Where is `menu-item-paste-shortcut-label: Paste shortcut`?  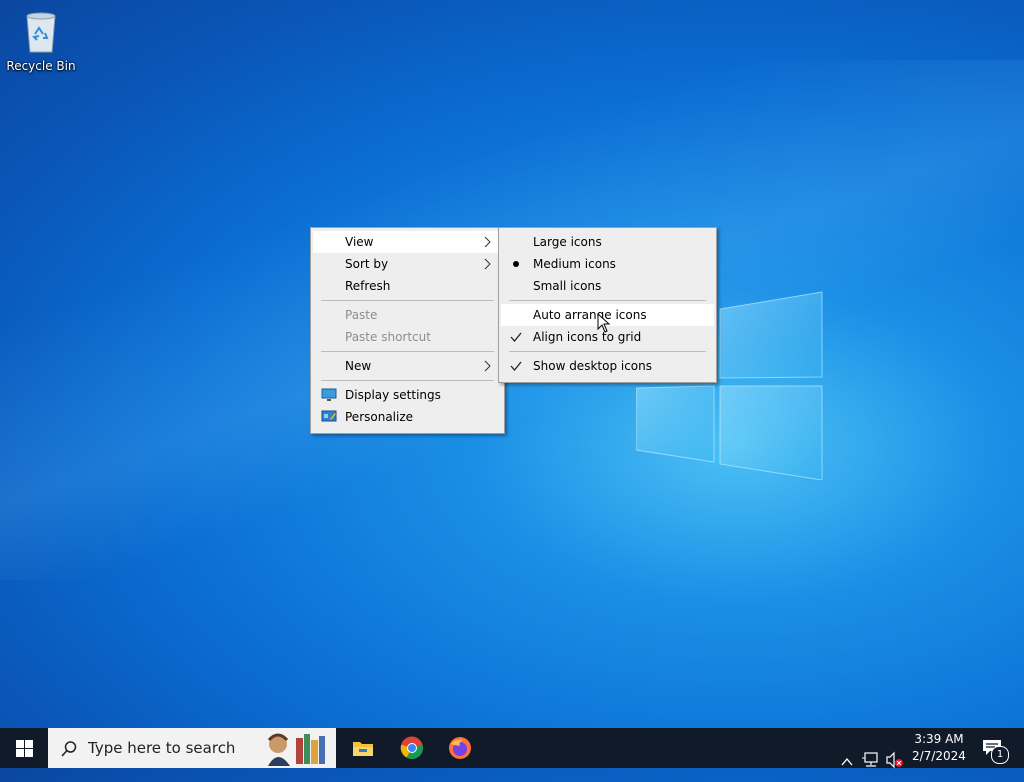
menu-item-paste-shortcut-label: Paste shortcut is located at coordinates (388, 337).